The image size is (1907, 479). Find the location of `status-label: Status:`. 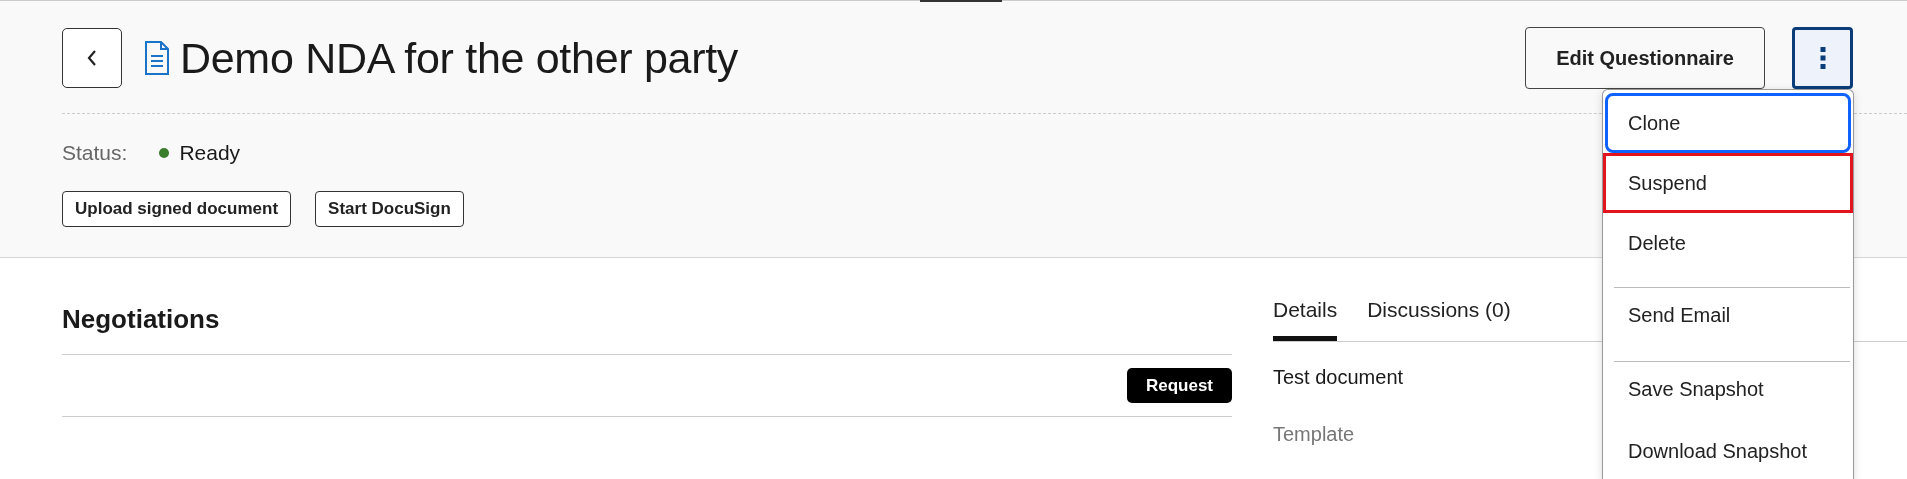

status-label: Status: is located at coordinates (95, 153).